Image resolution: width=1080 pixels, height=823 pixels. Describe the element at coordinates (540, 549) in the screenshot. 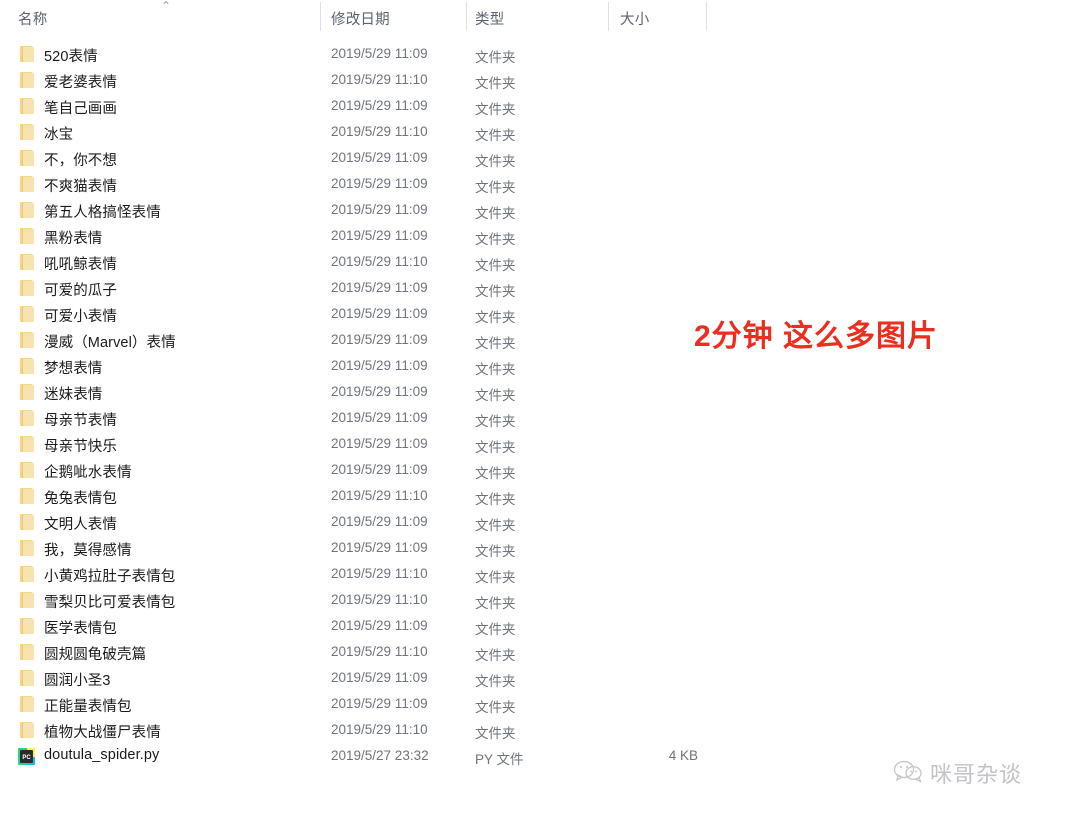

I see `table-row: 我，莫得感情 2019/5/29 11:09 文件夹` at that location.